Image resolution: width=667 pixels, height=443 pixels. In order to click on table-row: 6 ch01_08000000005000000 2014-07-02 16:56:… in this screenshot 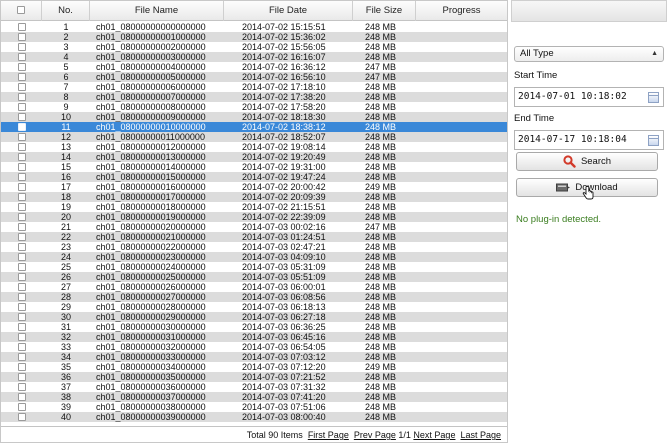, I will do `click(254, 77)`.